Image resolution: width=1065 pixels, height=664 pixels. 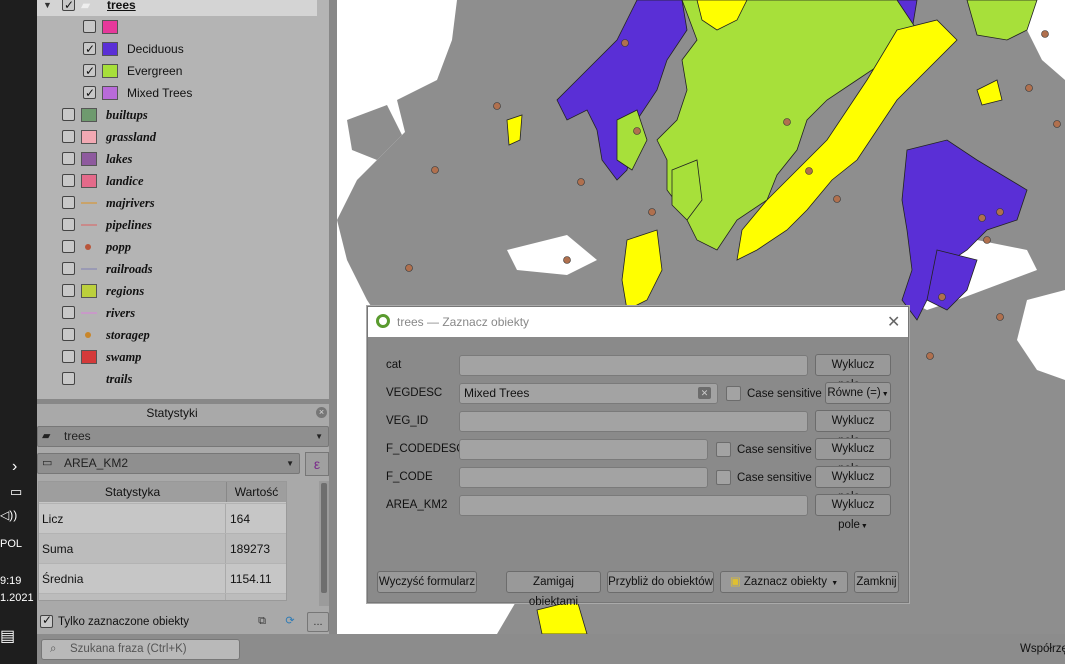 What do you see at coordinates (177, 115) in the screenshot?
I see `layer-item-builtups: builtups` at bounding box center [177, 115].